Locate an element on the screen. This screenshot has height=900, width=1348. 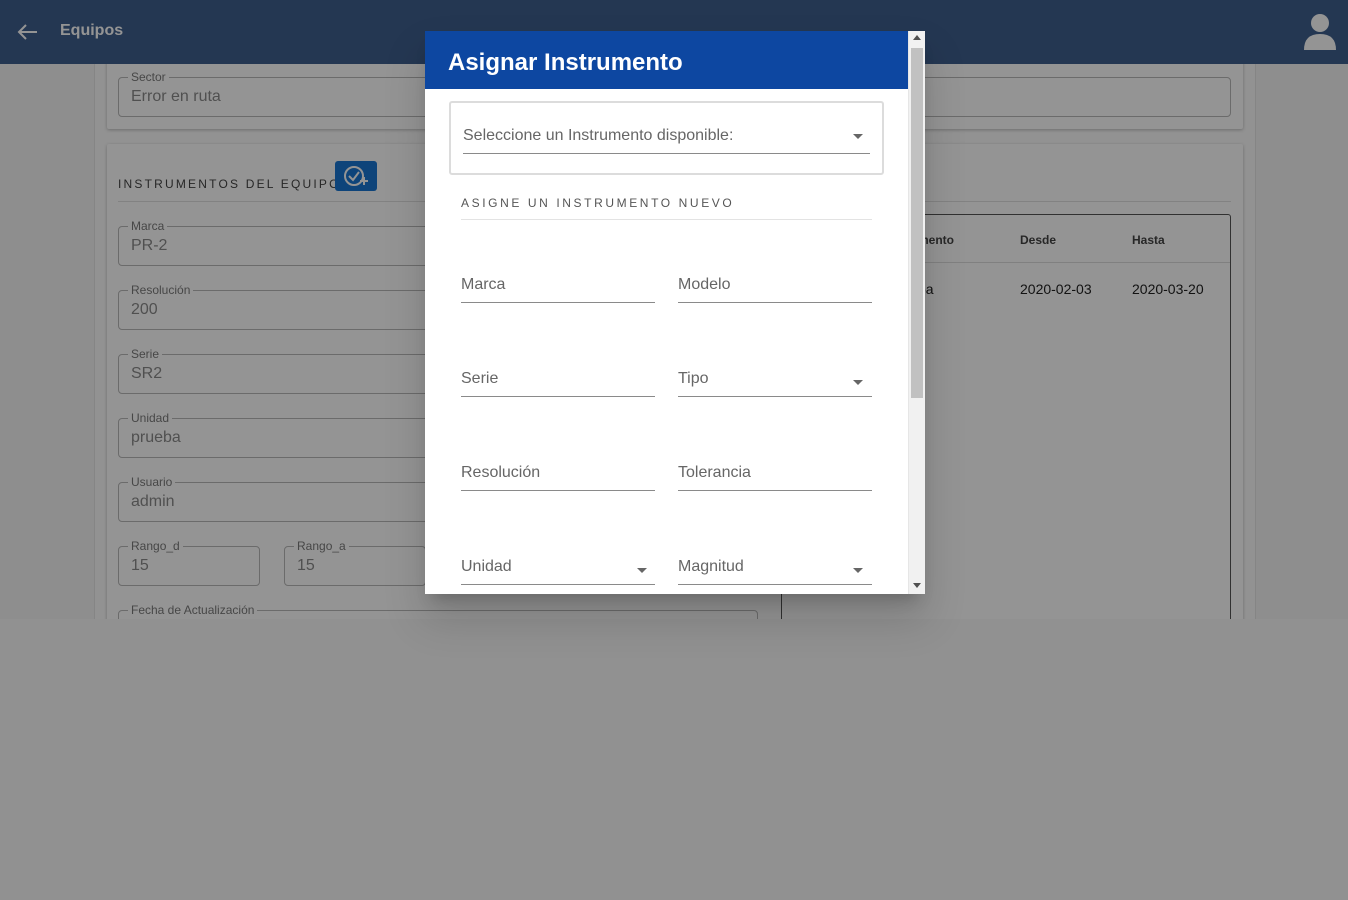
dialog-header: Asignar Instrumento is located at coordinates (666, 60).